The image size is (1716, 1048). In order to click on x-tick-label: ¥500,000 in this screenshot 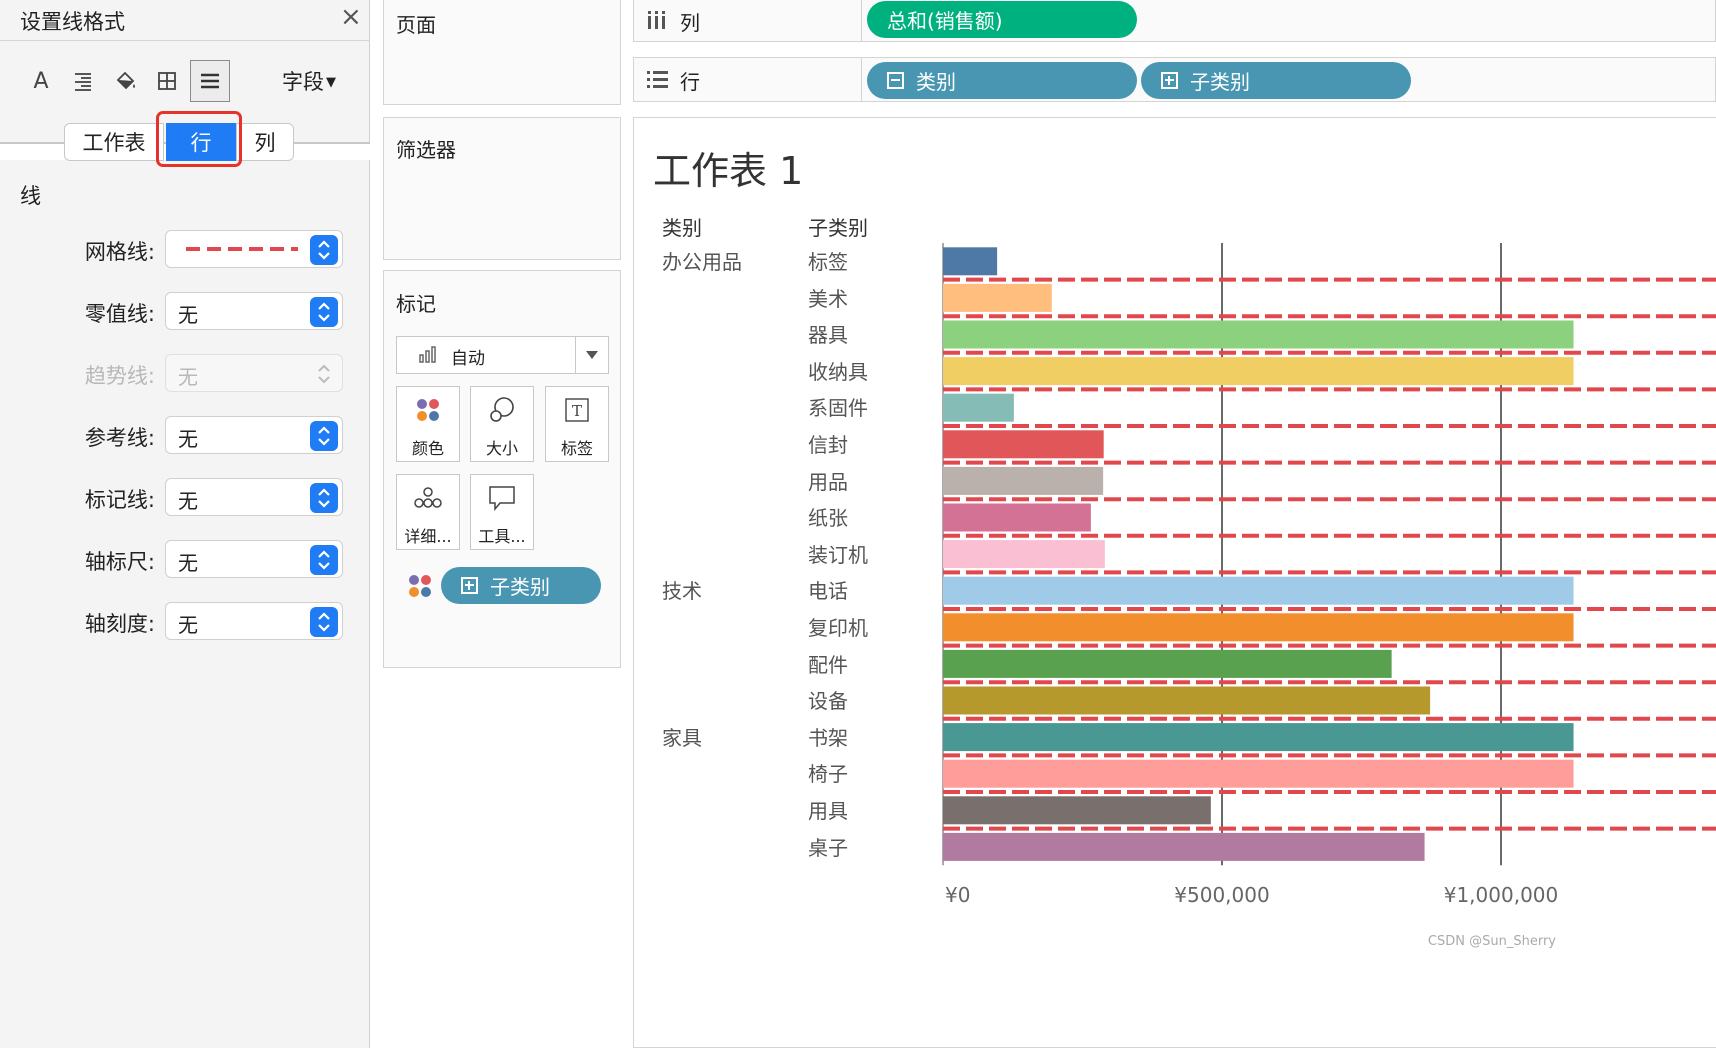, I will do `click(1221, 895)`.